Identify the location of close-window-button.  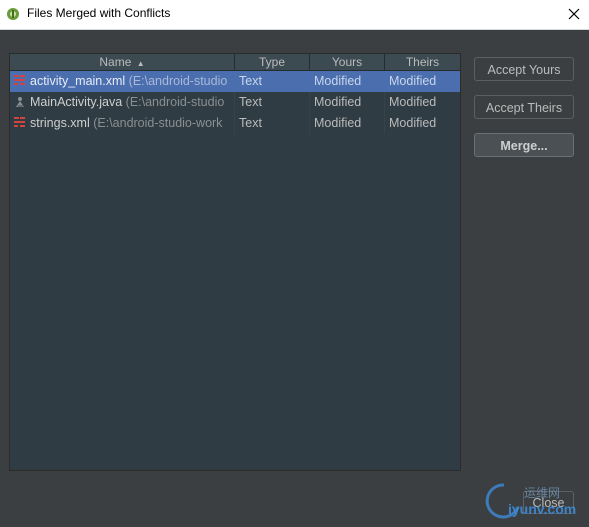
(574, 14).